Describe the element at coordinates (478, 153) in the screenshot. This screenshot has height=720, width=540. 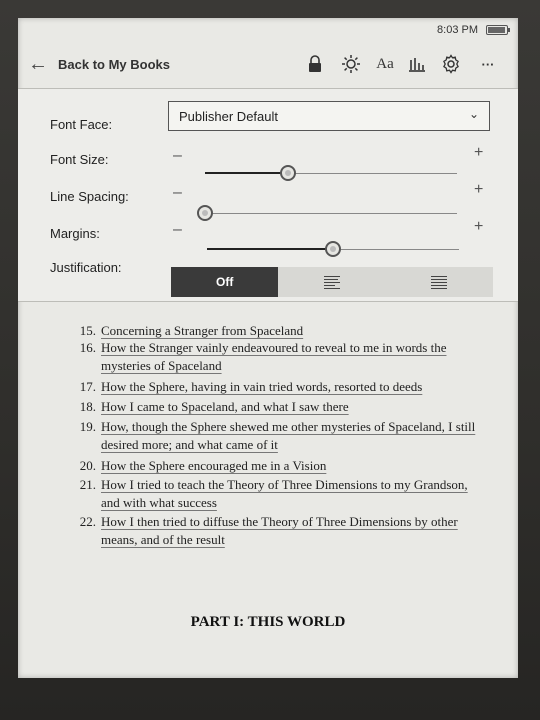
I see `font-size-increase-button: +` at that location.